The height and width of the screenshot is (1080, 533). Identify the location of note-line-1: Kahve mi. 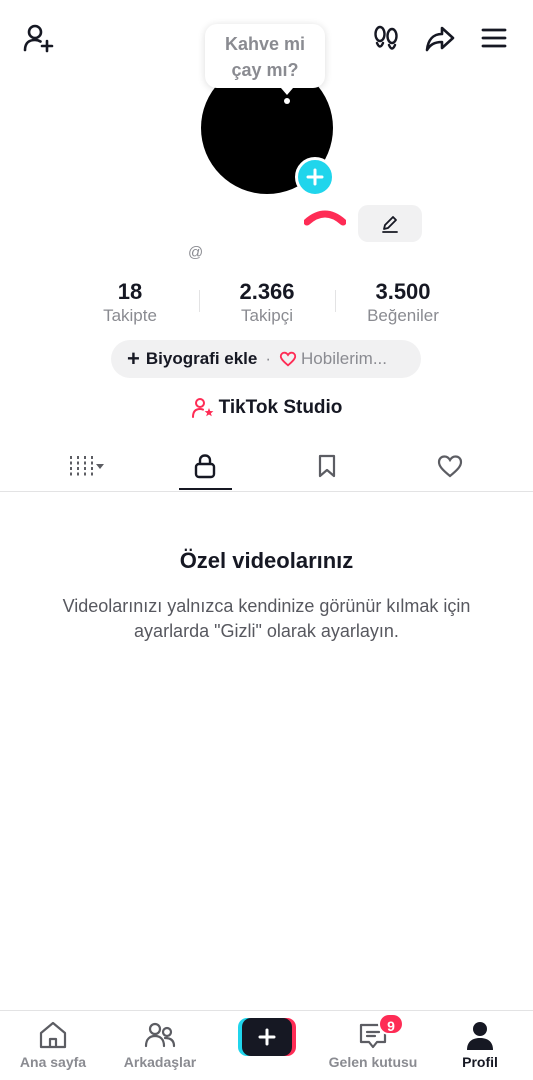
(265, 44).